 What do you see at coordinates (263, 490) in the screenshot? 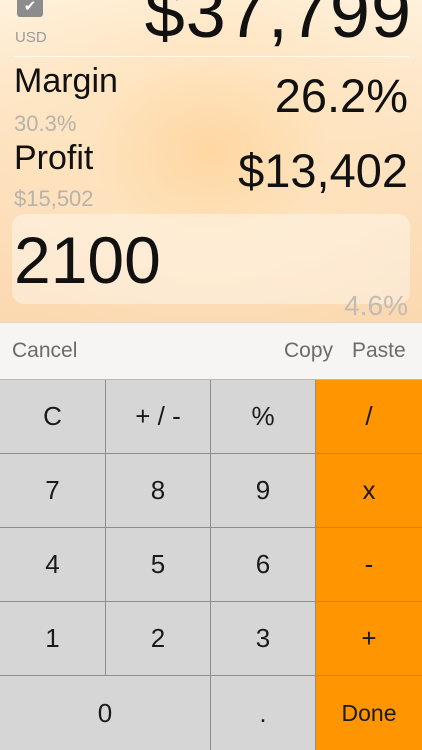
I see `digit-9-key: 9` at bounding box center [263, 490].